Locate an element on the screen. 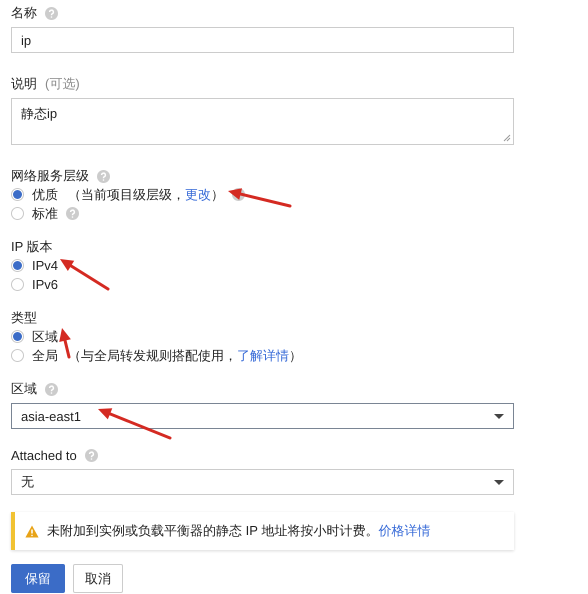  pricing-link: 价格详情 is located at coordinates (404, 530).